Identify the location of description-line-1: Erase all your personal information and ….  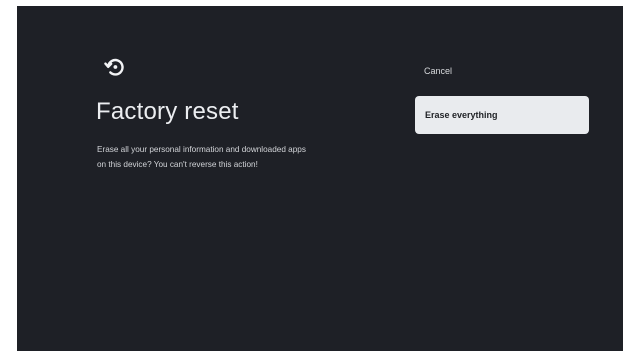
(201, 149).